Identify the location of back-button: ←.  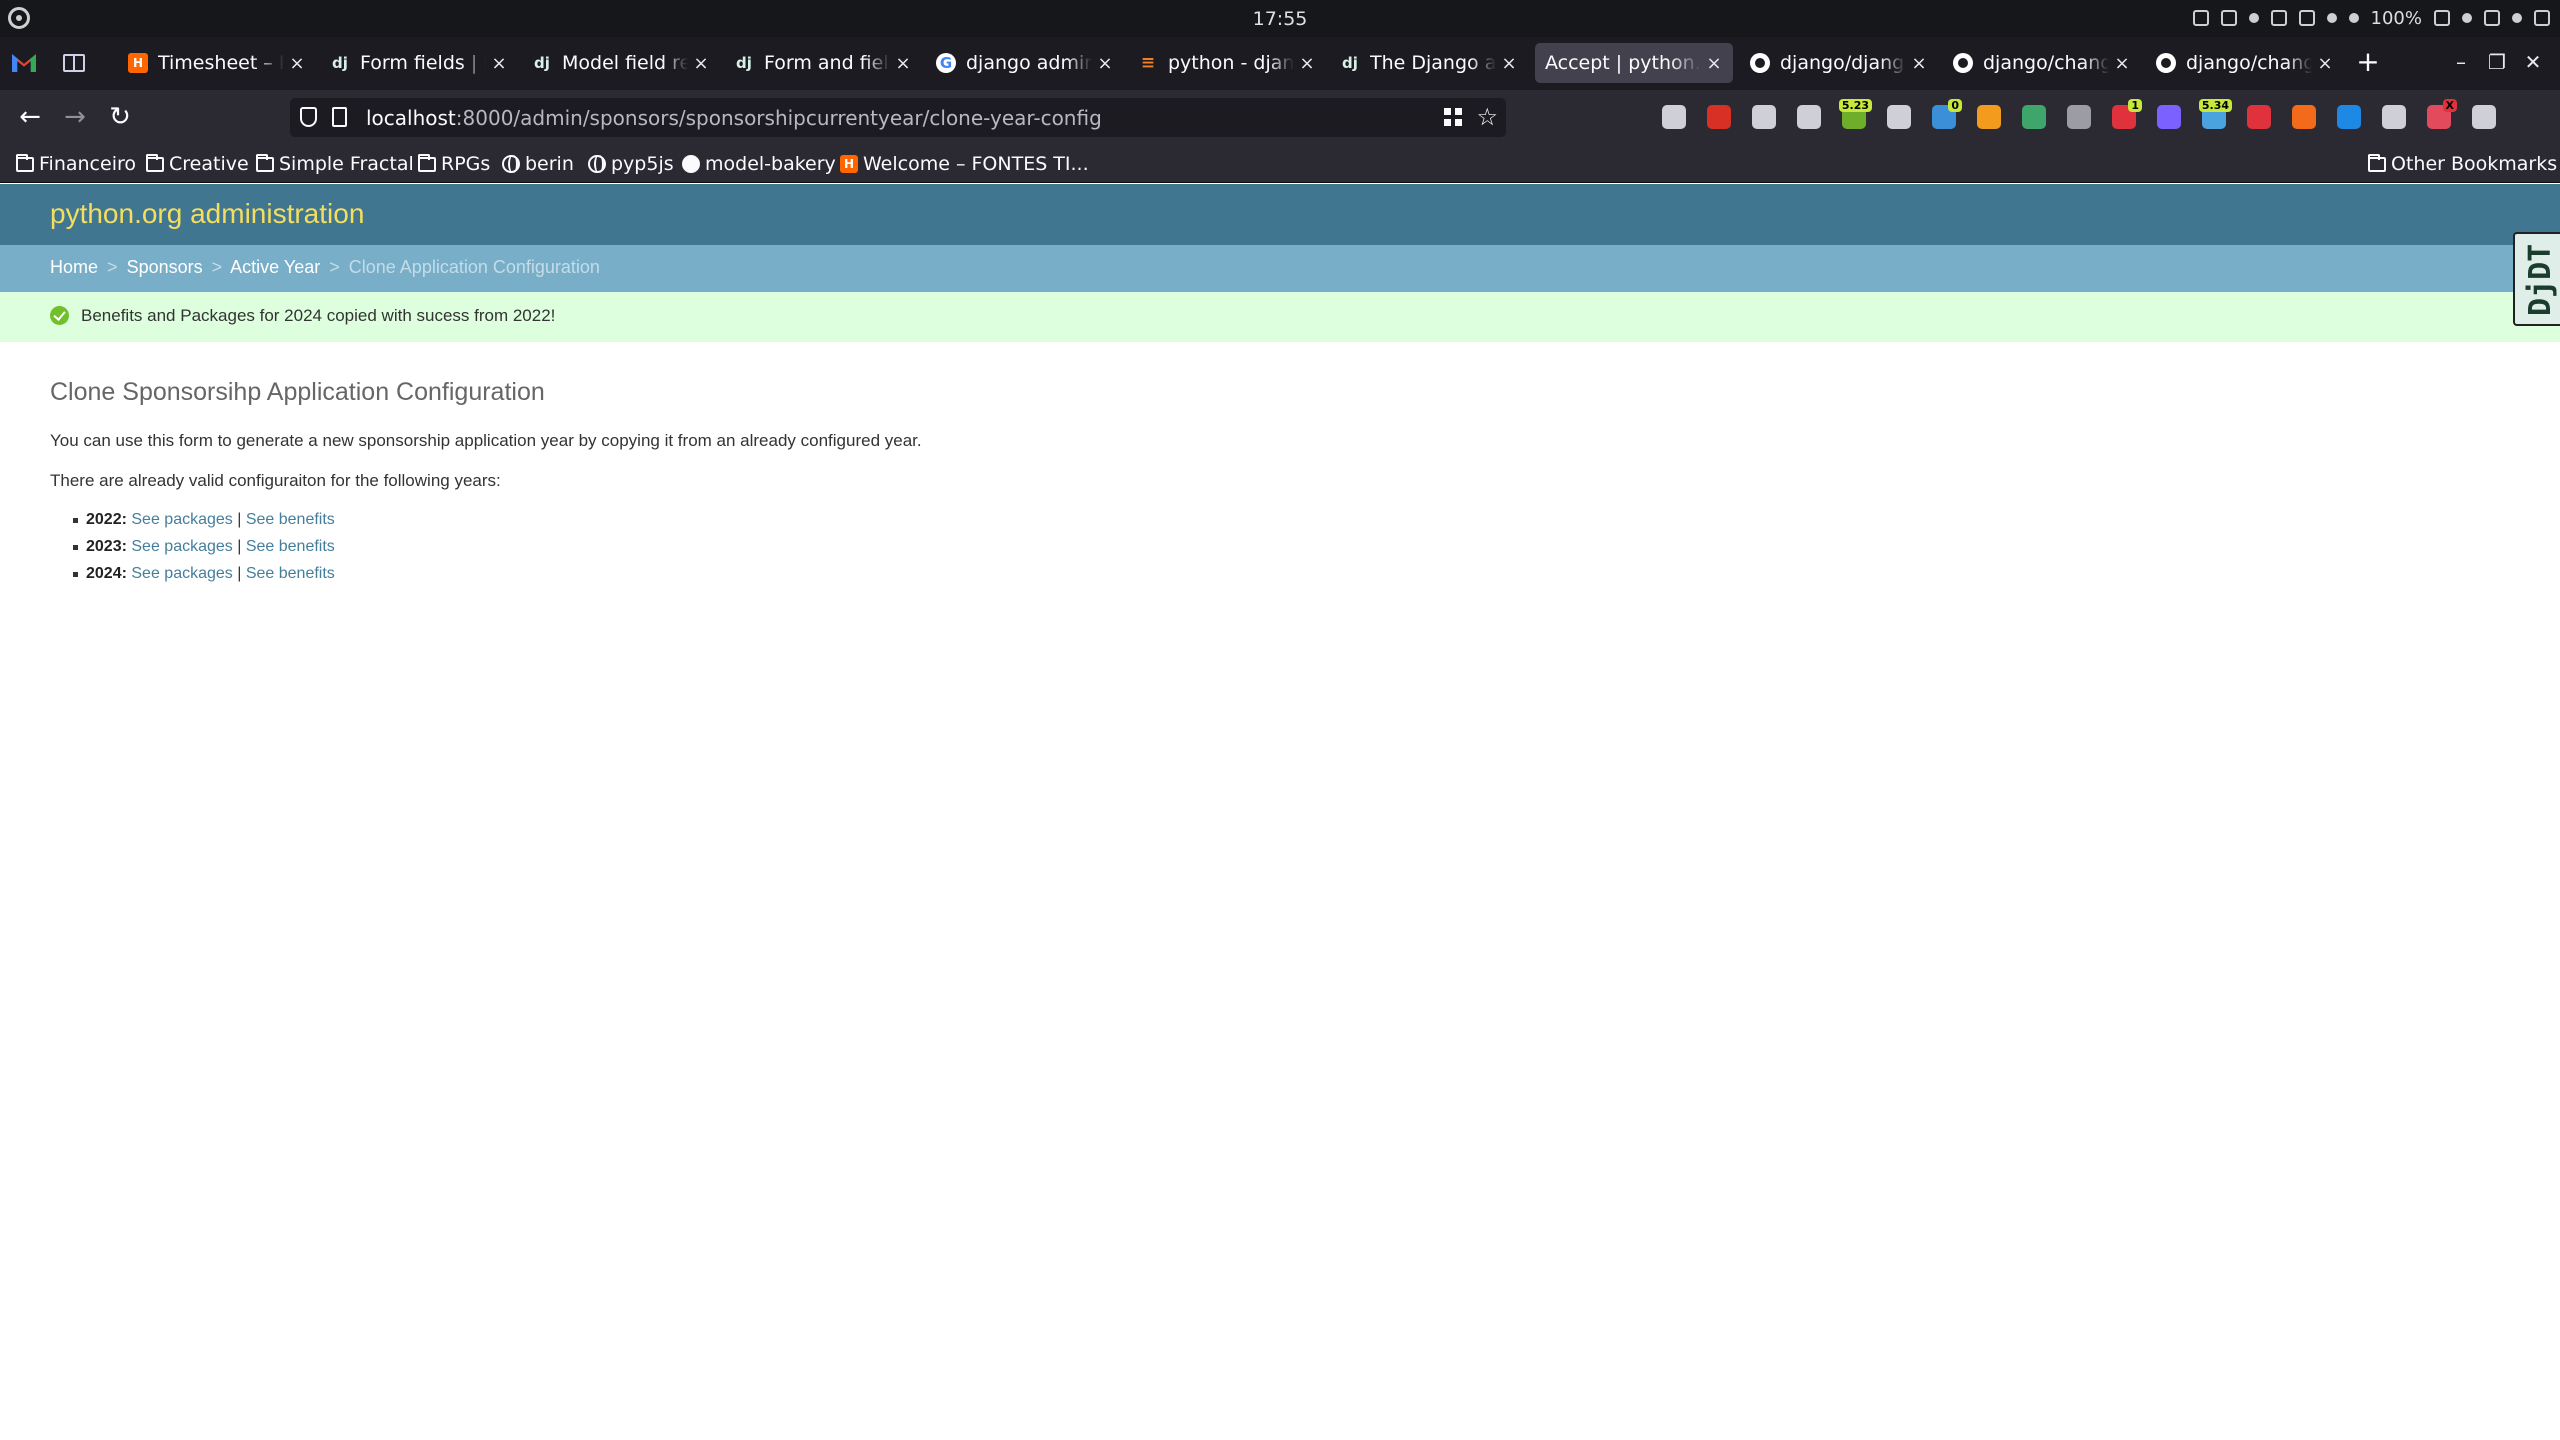
(30, 118).